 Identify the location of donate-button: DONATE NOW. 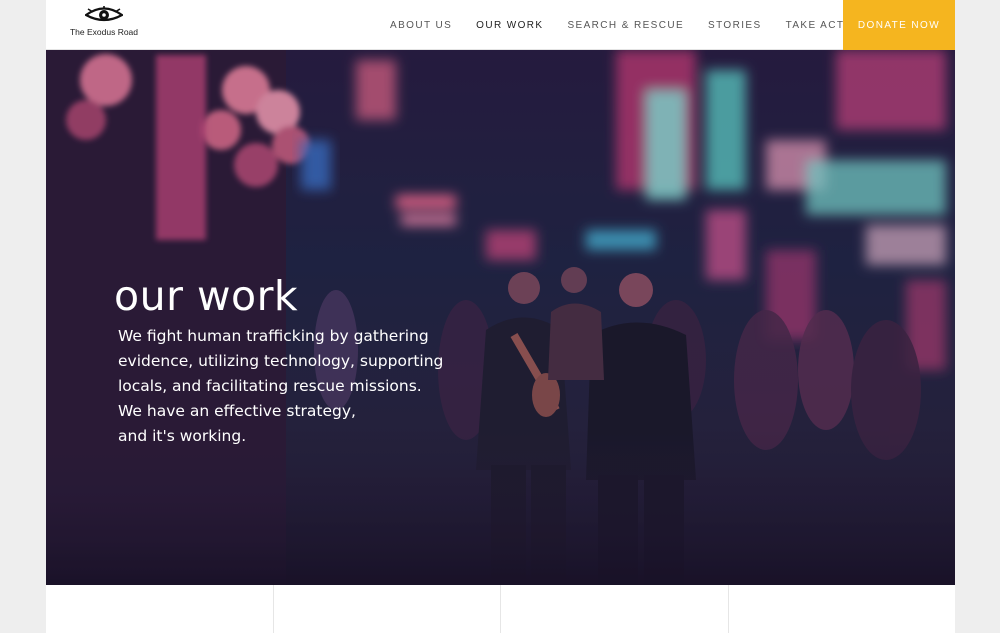
(899, 25).